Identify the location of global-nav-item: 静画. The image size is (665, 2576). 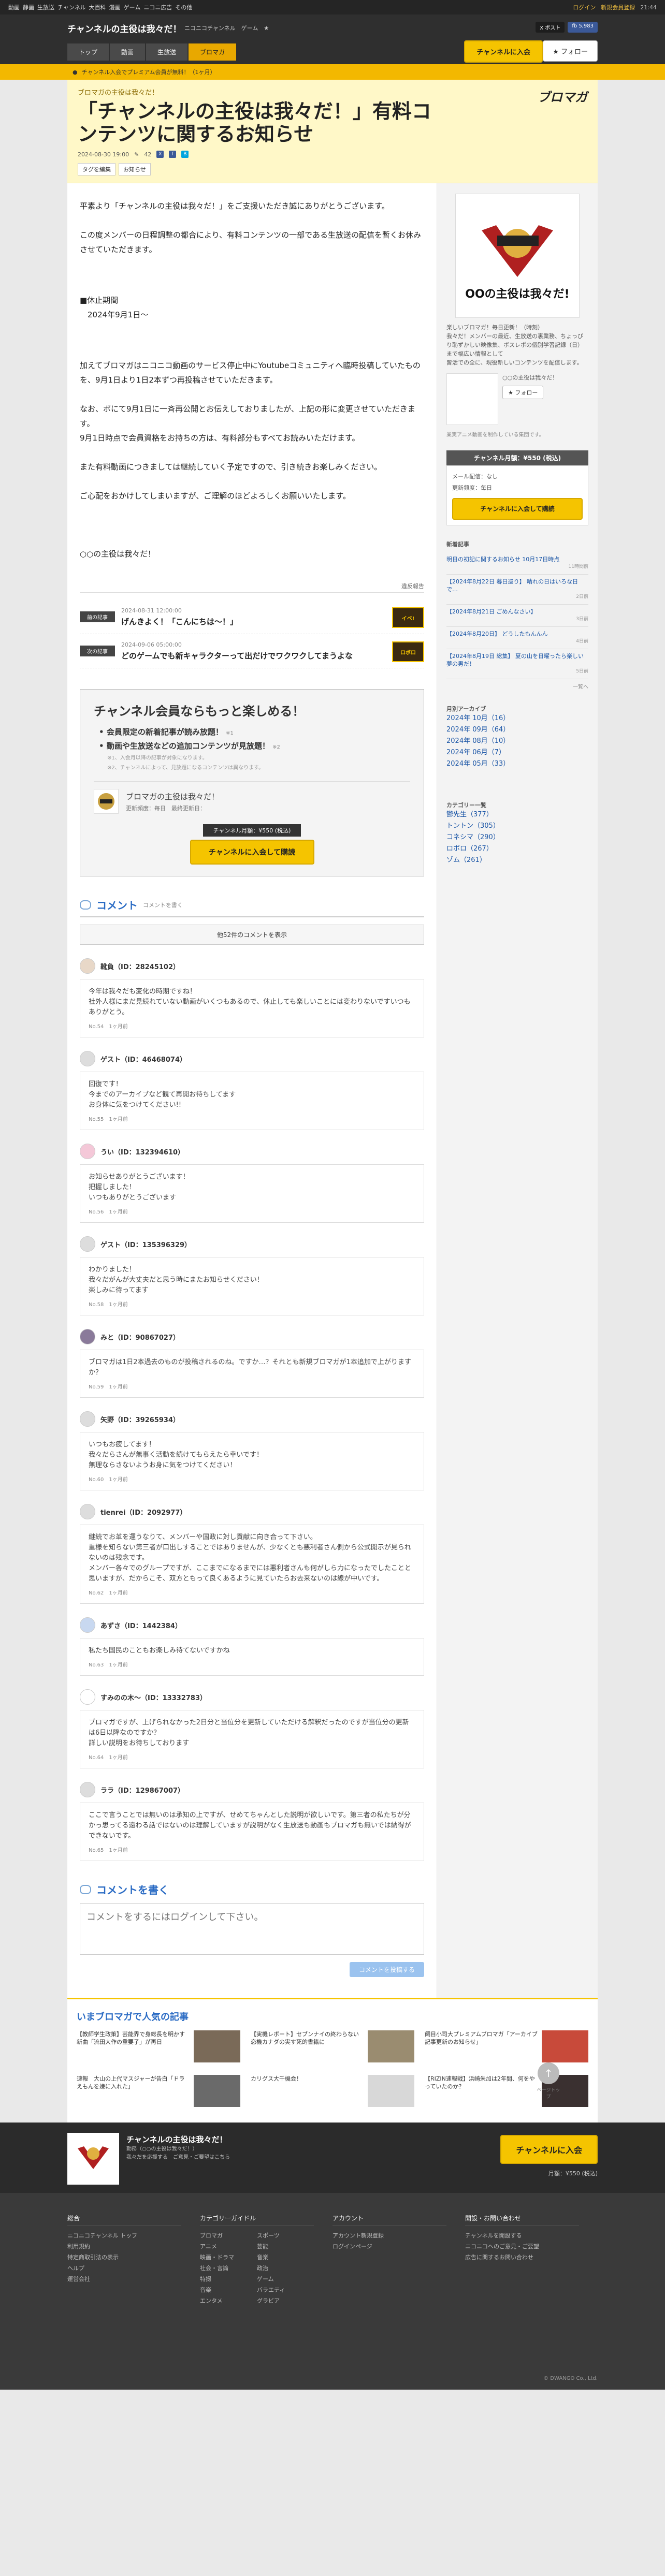
(29, 7).